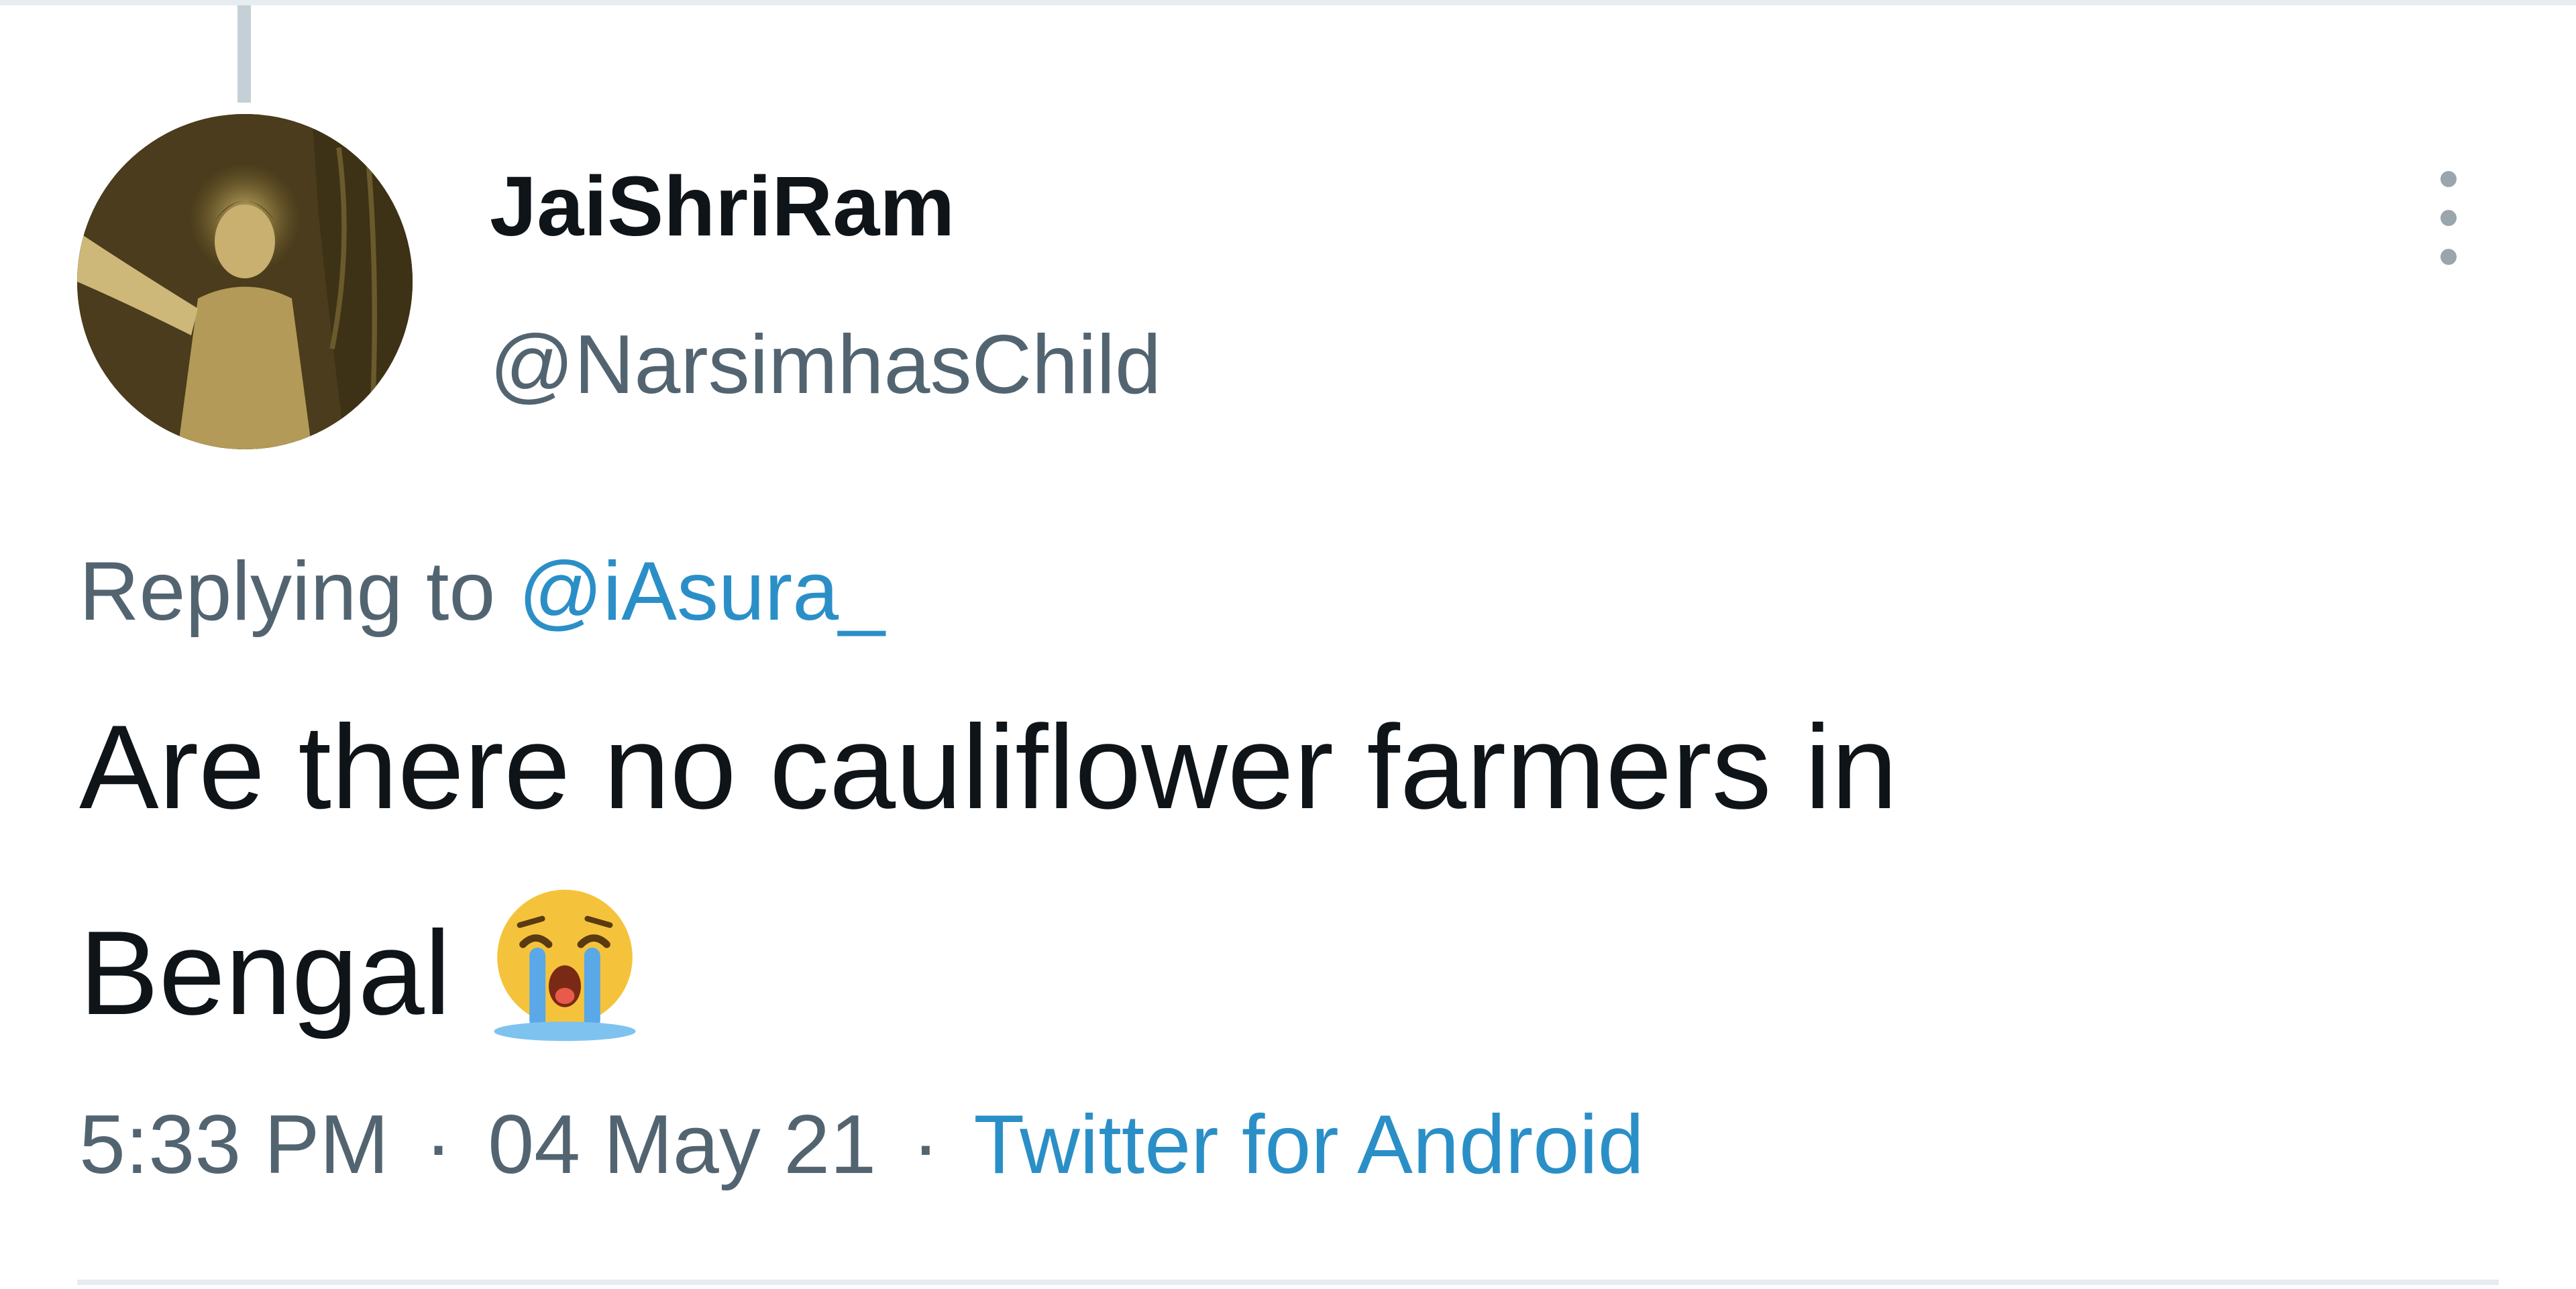  Describe the element at coordinates (682, 1145) in the screenshot. I see `tweet-date: 04 May 21` at that location.